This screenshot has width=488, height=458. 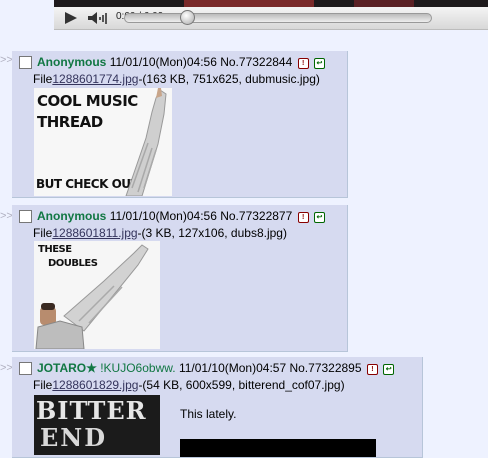 What do you see at coordinates (138, 368) in the screenshot?
I see `tripcode: !KUJO6obww.` at bounding box center [138, 368].